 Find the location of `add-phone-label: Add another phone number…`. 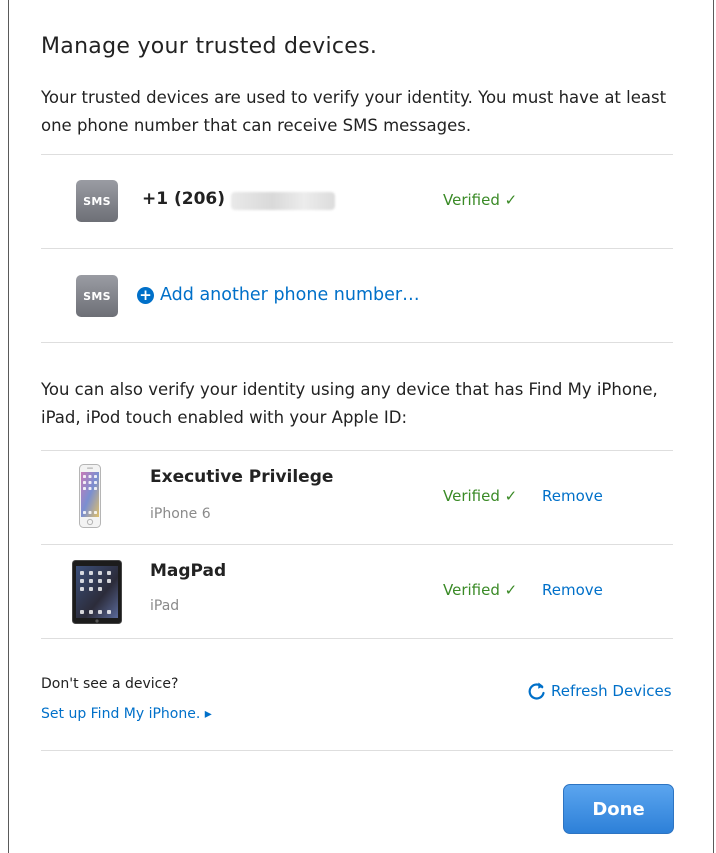

add-phone-label: Add another phone number… is located at coordinates (290, 295).